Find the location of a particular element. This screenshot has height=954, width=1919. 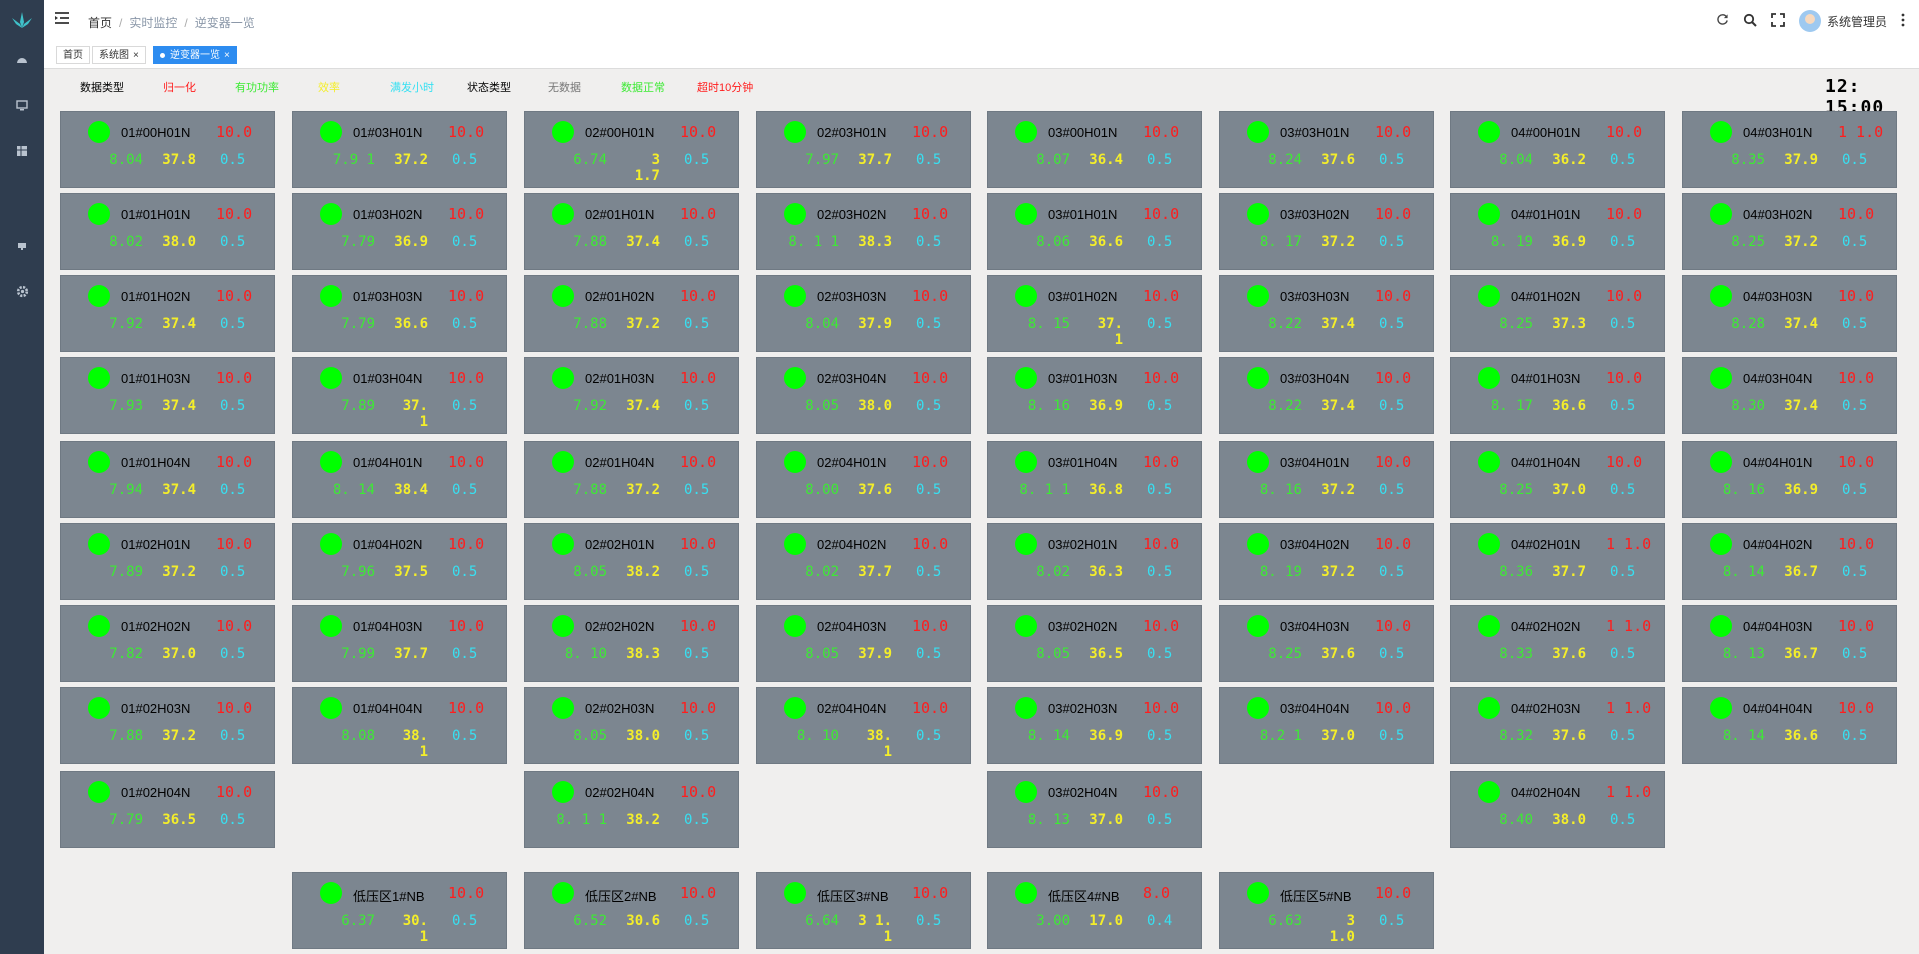

inverter-card: 02#04H01N 10.0 8.00 37.6 0.5 is located at coordinates (863, 479).